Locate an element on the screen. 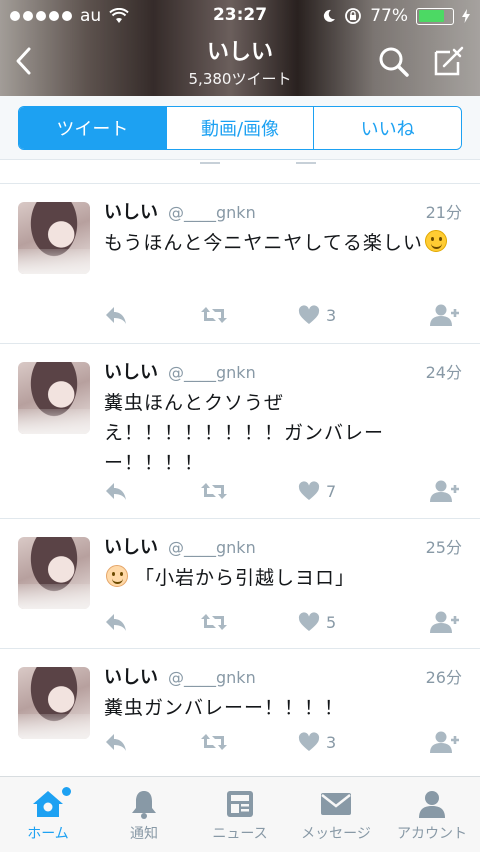  tweet-text: 糞虫ガンバレーー！！！！ is located at coordinates (224, 708).